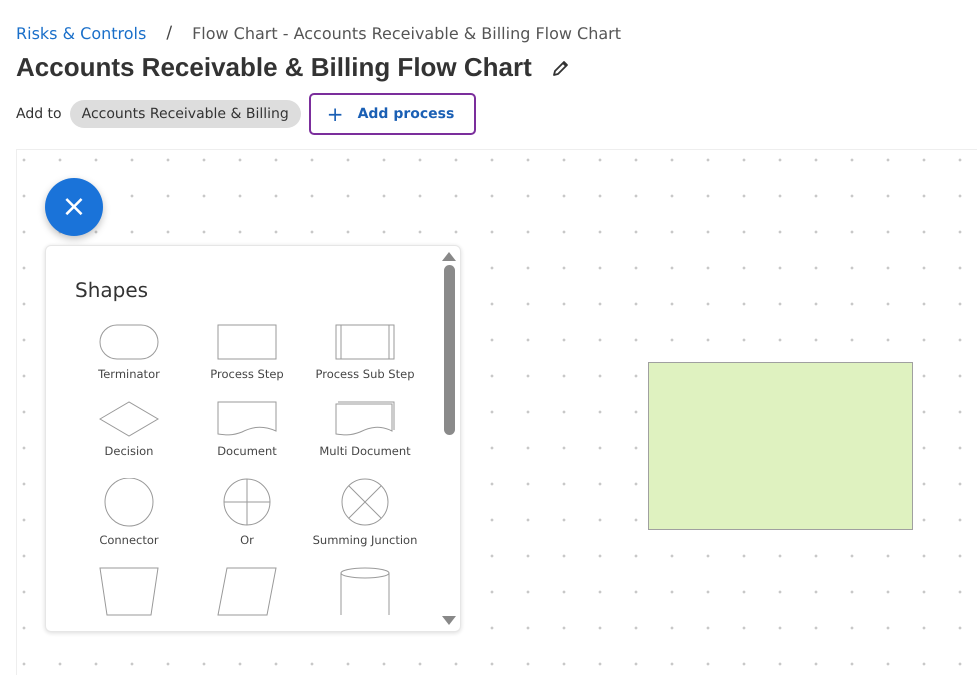  I want to click on shape-label: Process Sub Step, so click(364, 374).